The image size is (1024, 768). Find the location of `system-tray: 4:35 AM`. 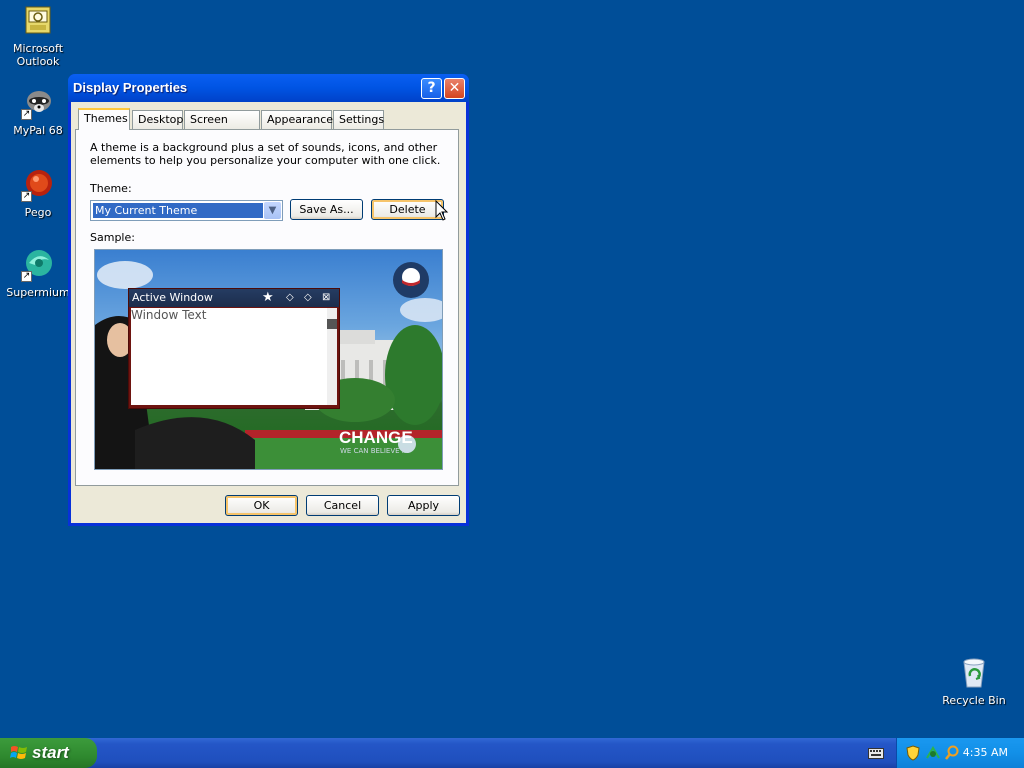

system-tray: 4:35 AM is located at coordinates (960, 753).